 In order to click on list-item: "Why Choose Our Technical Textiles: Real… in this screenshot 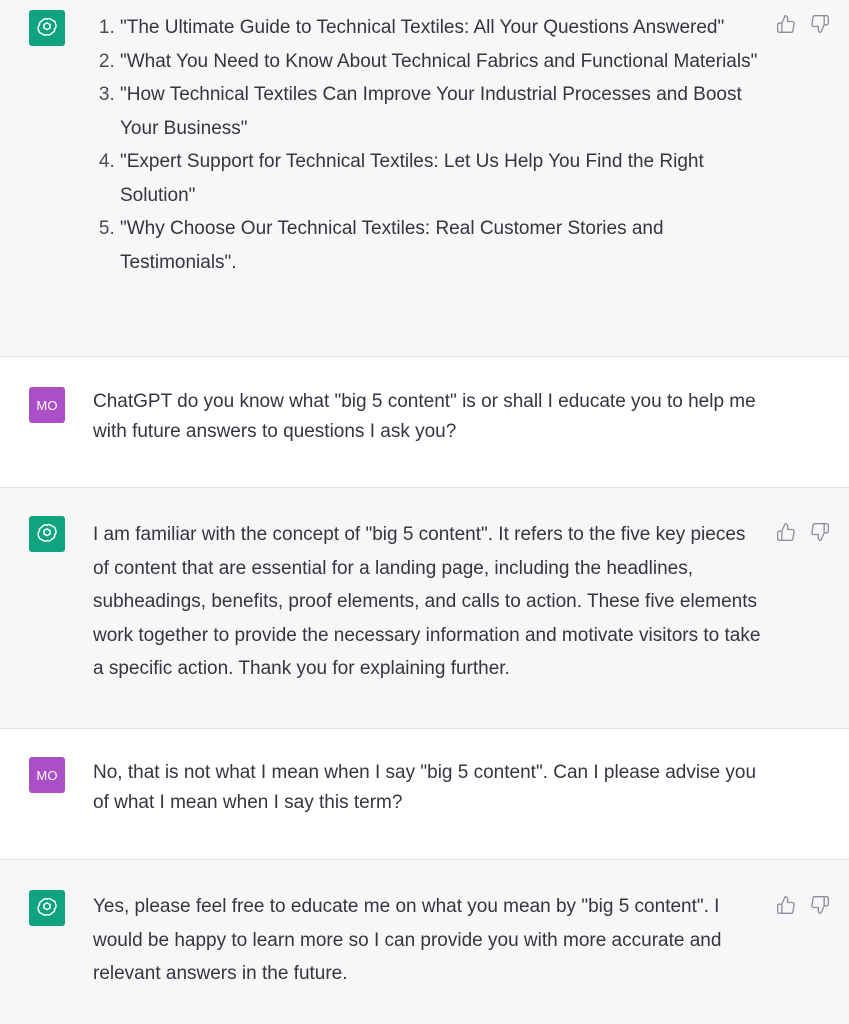, I will do `click(441, 245)`.